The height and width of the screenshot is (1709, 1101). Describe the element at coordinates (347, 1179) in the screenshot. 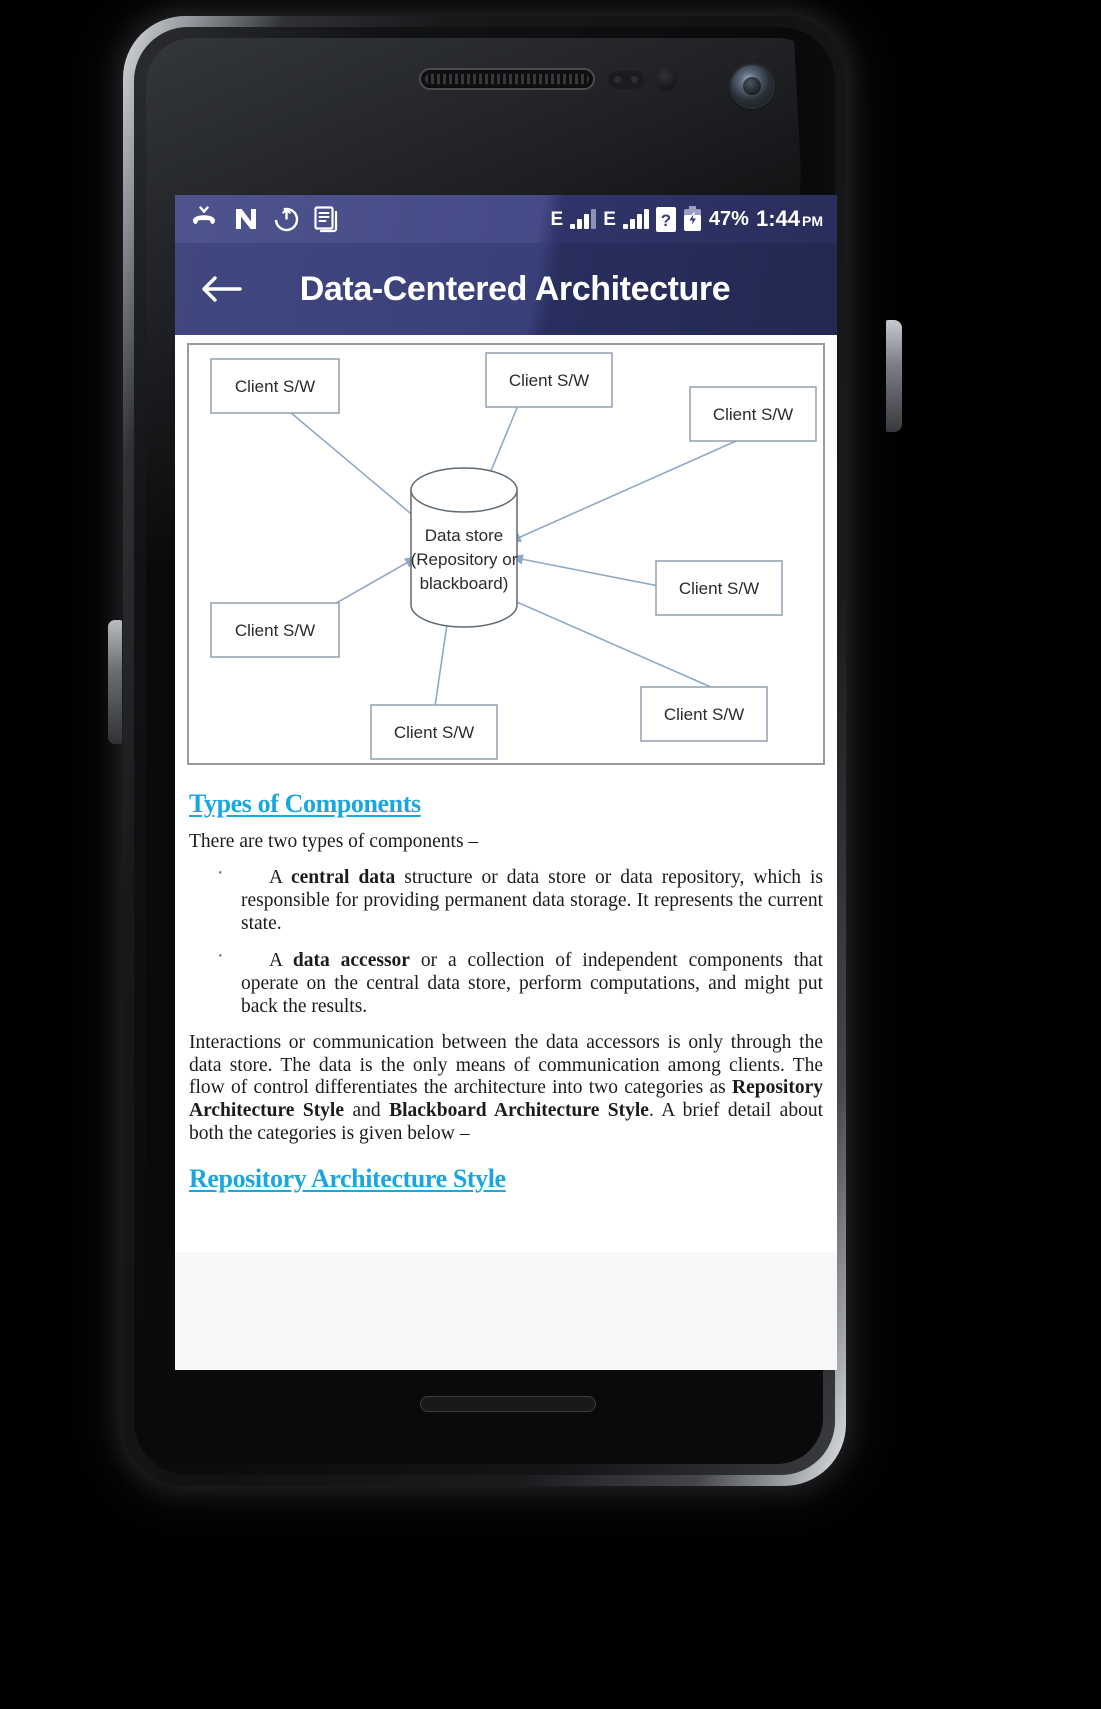

I see `heading-repository-architecture-style: Repository Architecture Style` at that location.